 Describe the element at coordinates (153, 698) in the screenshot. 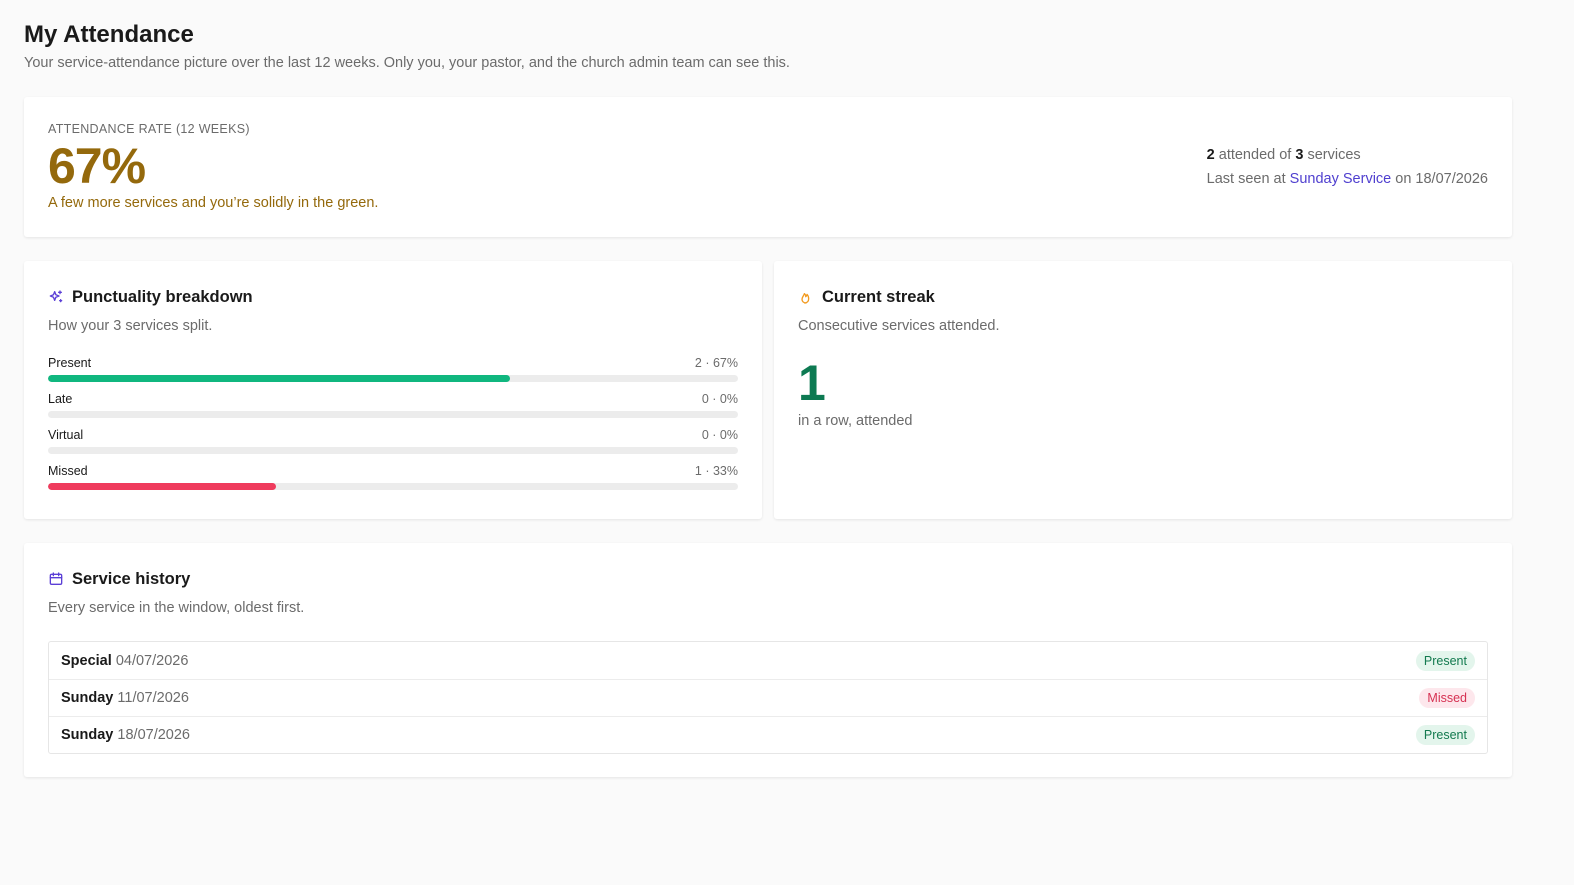

I see `service-date: 11/07/2026` at that location.